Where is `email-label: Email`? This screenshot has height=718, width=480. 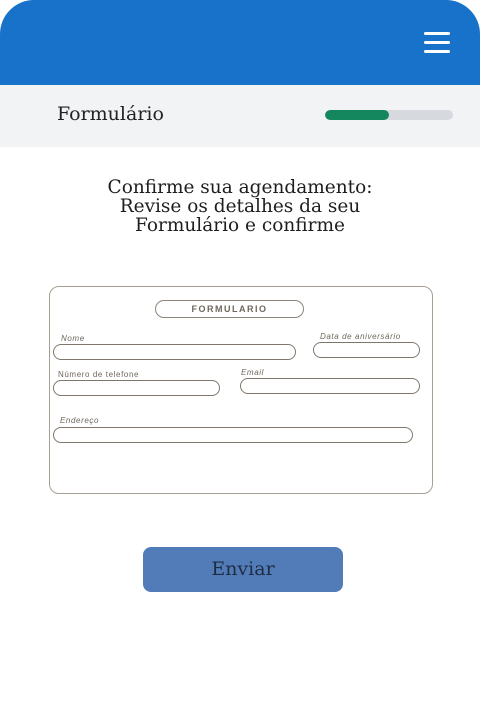 email-label: Email is located at coordinates (253, 372).